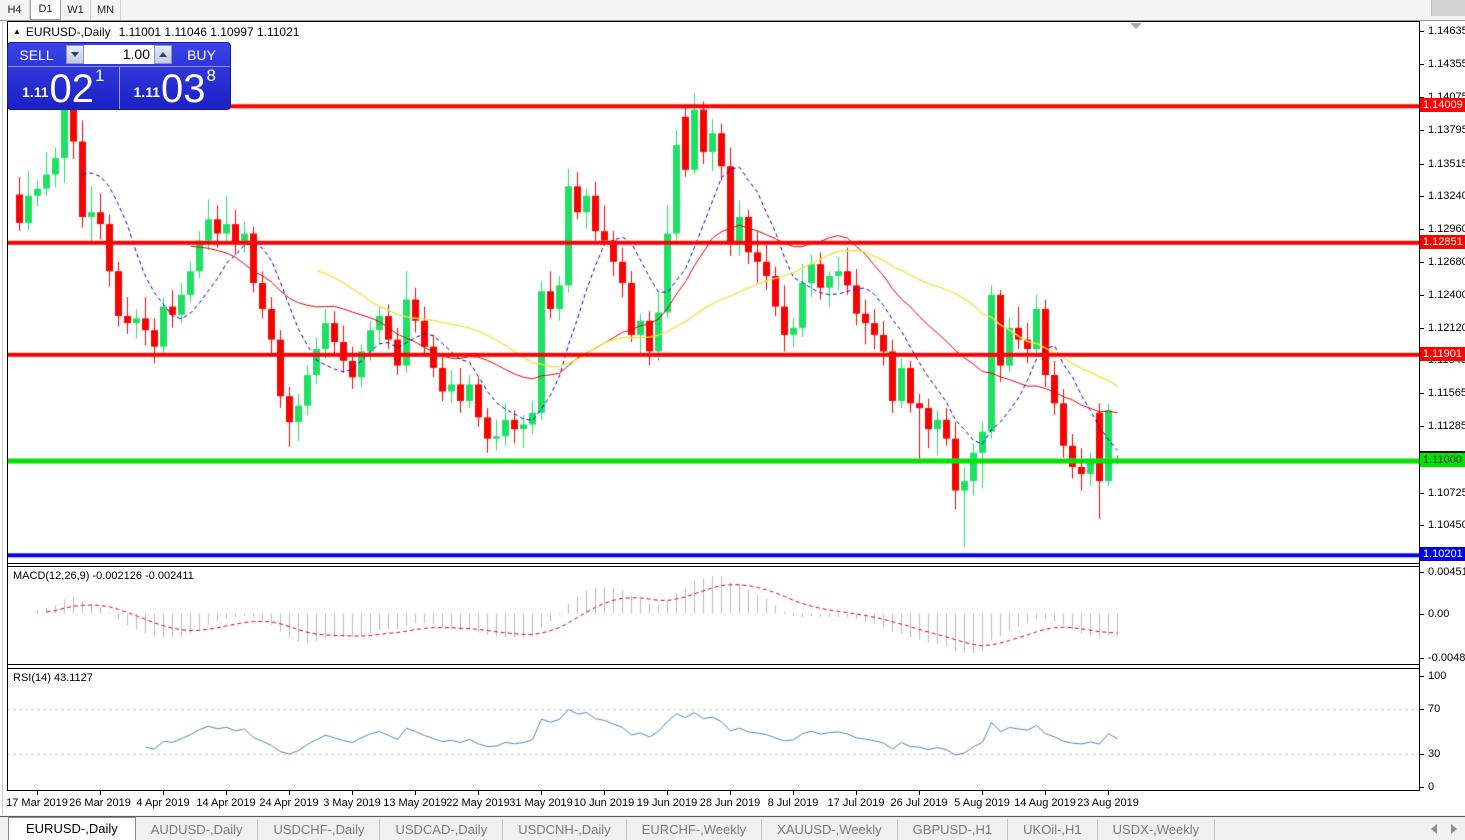 This screenshot has height=840, width=1465. Describe the element at coordinates (17, 31) in the screenshot. I see `chart-collapse-triangle-icon: ▲` at that location.